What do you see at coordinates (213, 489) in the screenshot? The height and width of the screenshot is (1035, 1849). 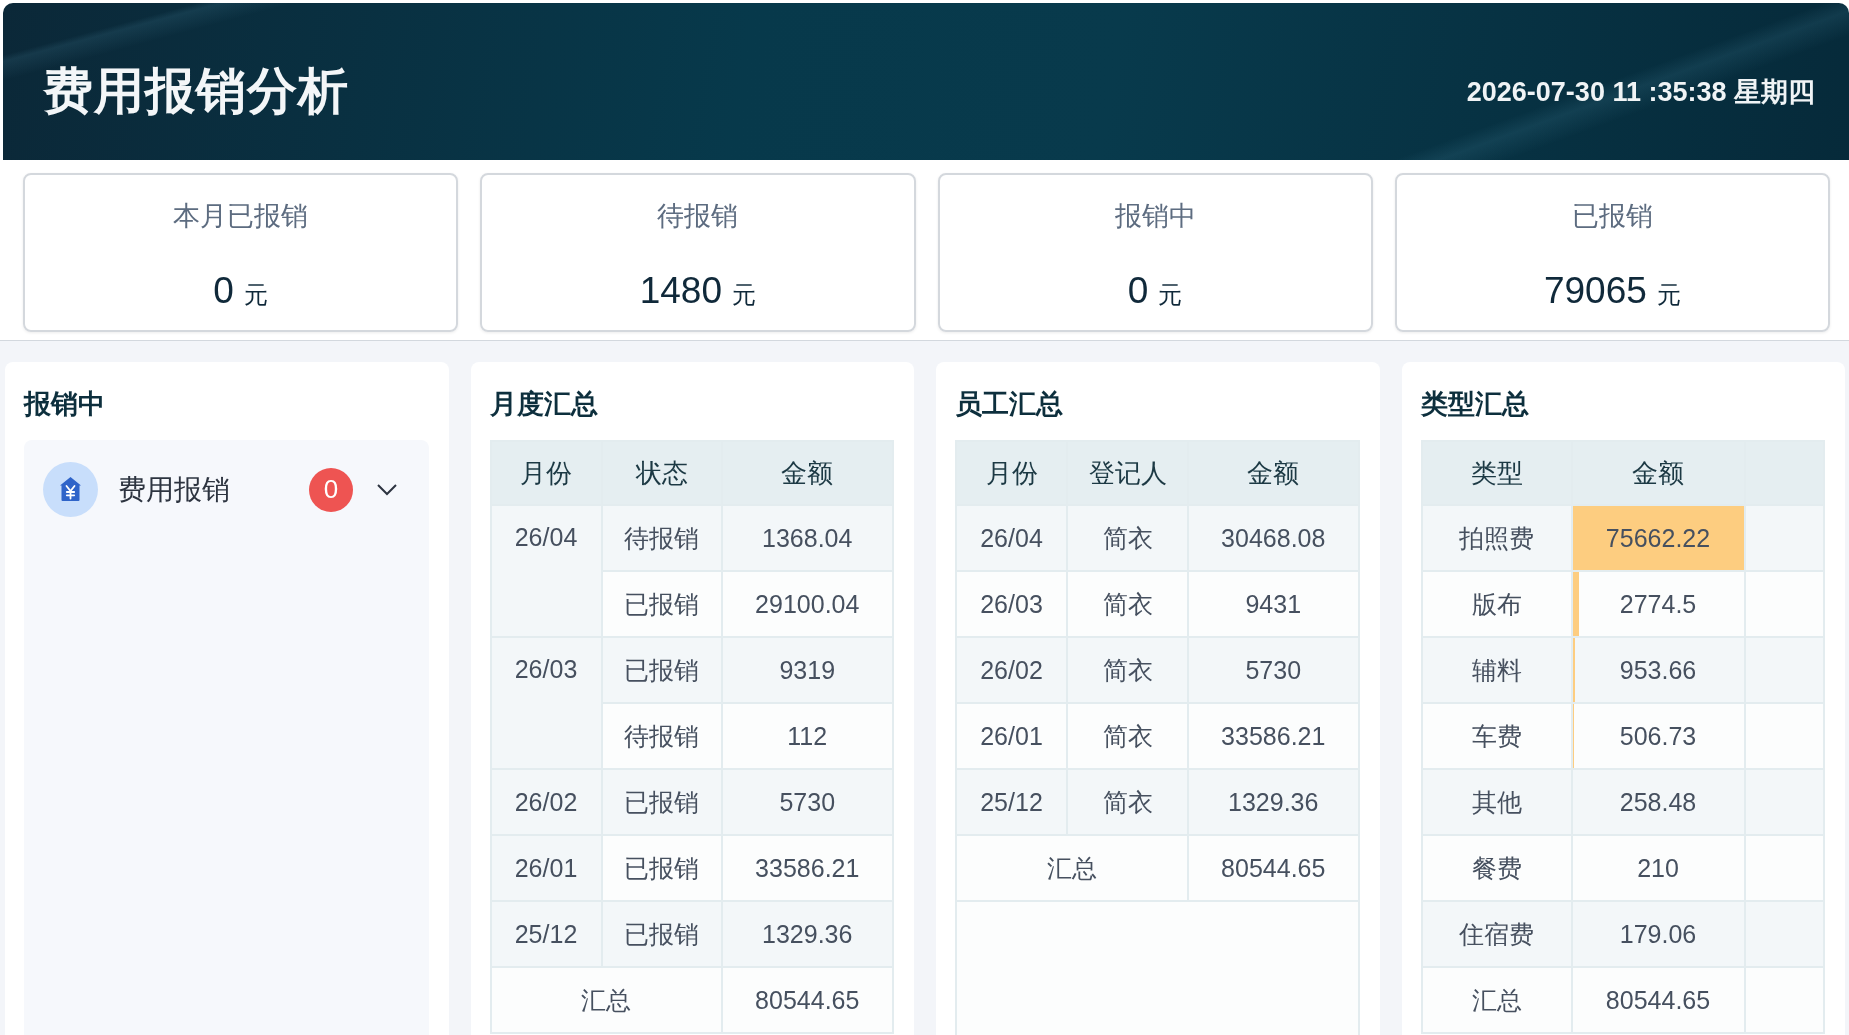 I see `category-label: 费用报销` at bounding box center [213, 489].